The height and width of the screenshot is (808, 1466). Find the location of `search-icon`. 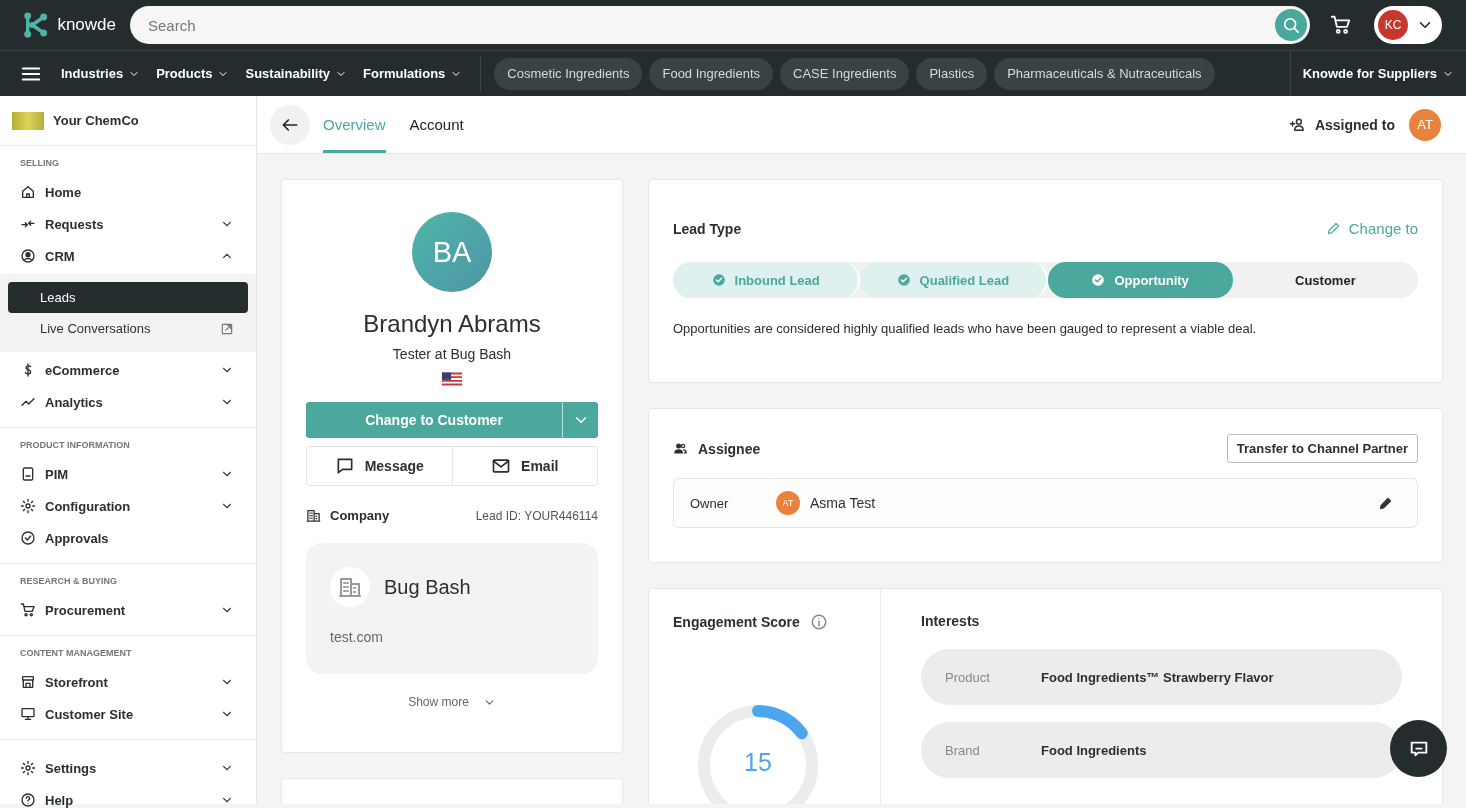

search-icon is located at coordinates (1291, 25).